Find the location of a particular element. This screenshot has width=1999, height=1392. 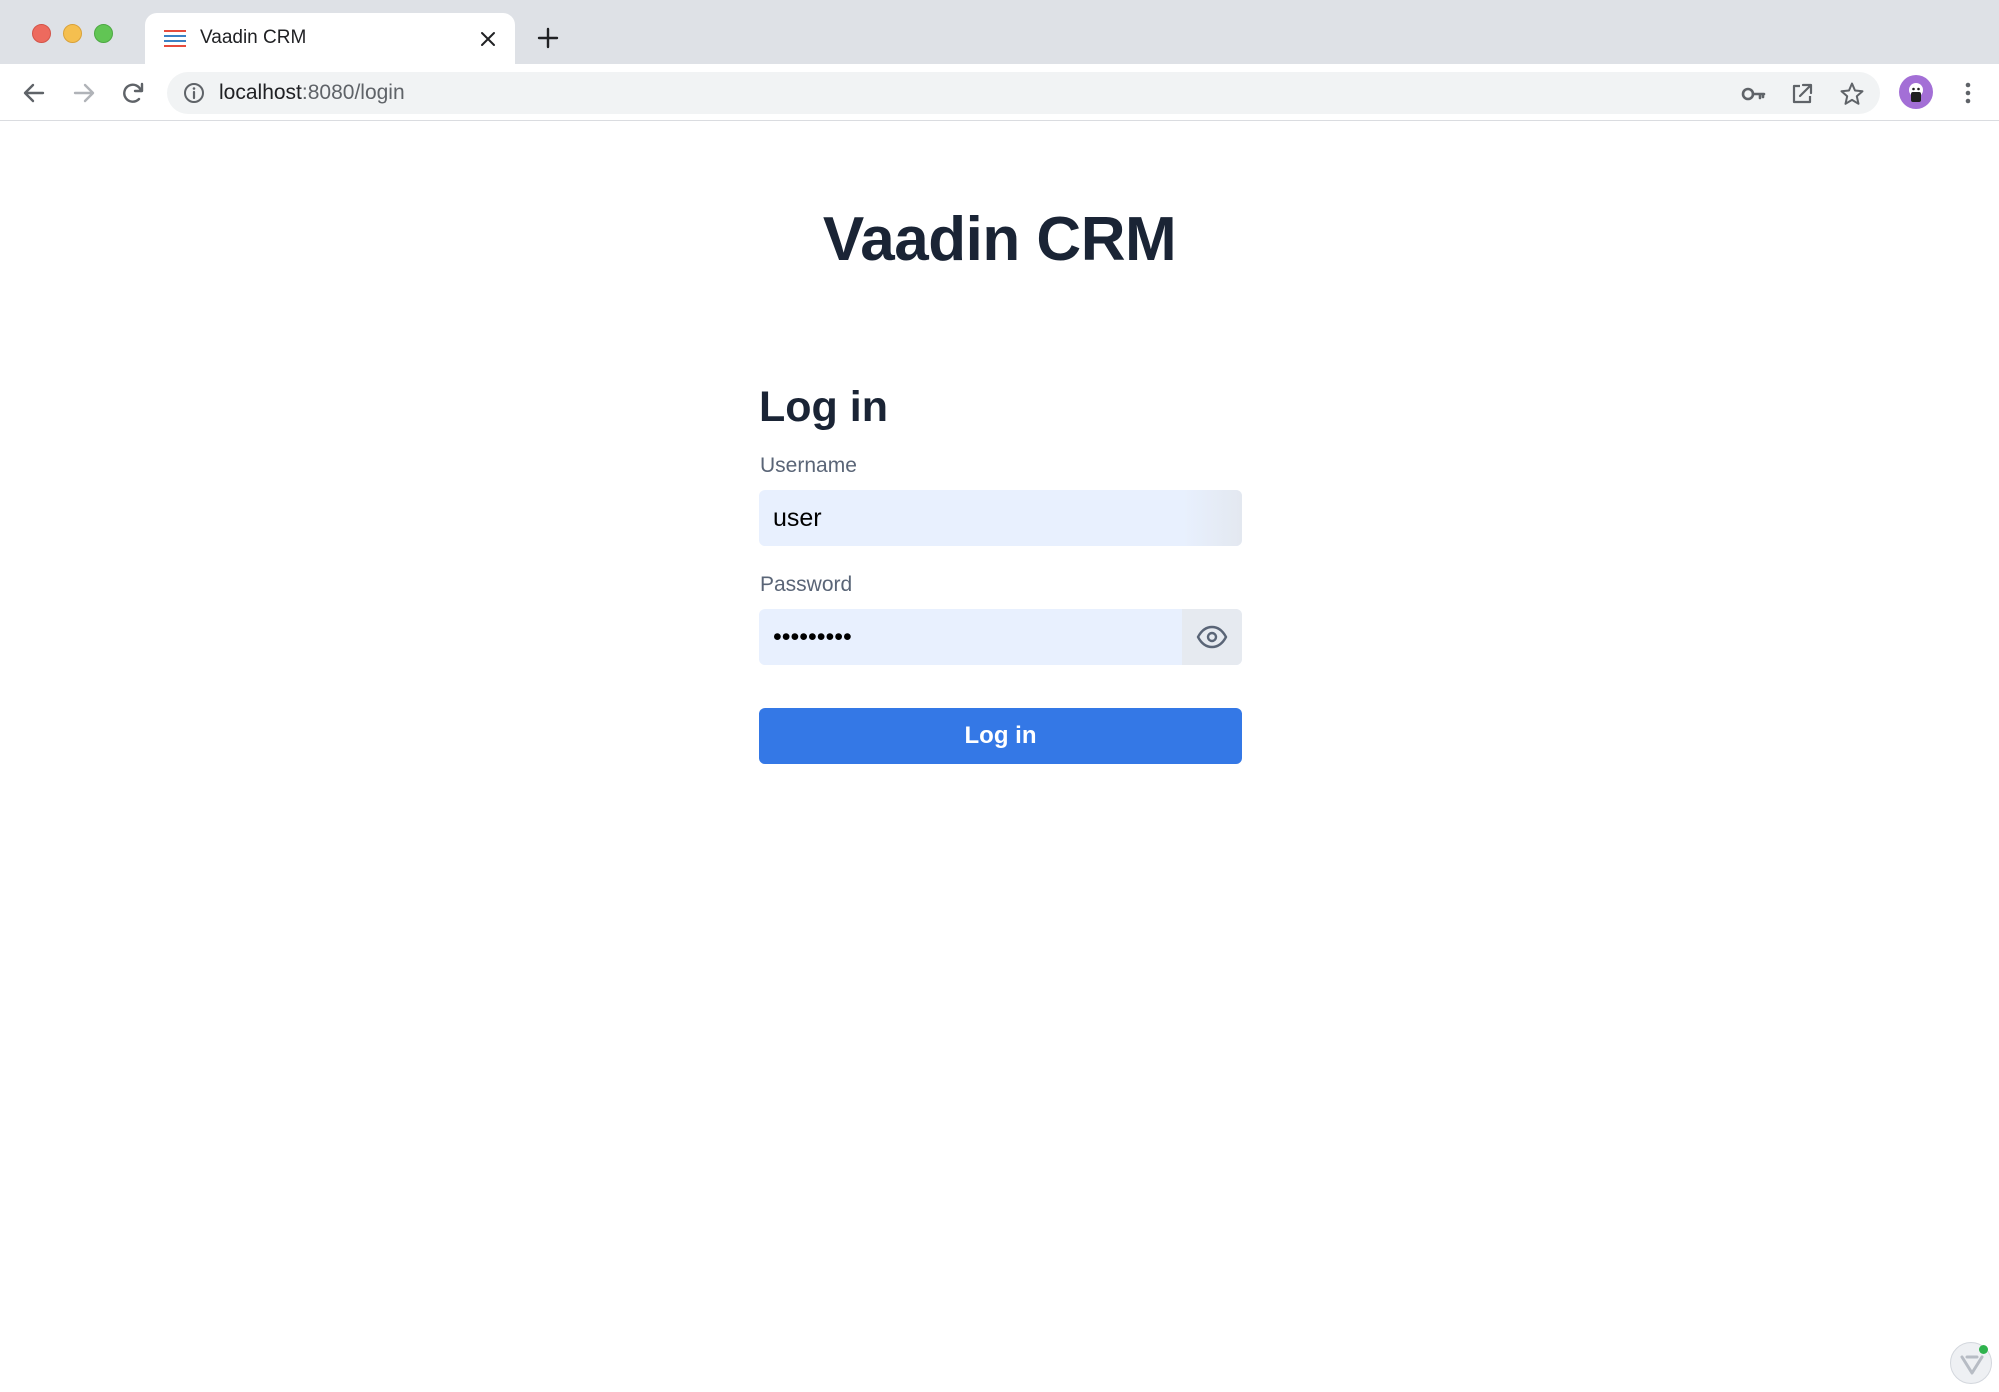

info-icon is located at coordinates (194, 93).